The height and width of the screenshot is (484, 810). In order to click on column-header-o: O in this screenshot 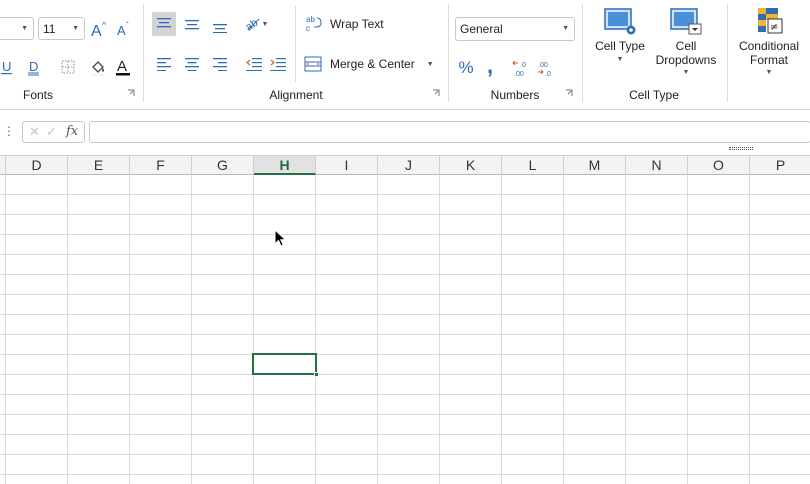, I will do `click(719, 165)`.